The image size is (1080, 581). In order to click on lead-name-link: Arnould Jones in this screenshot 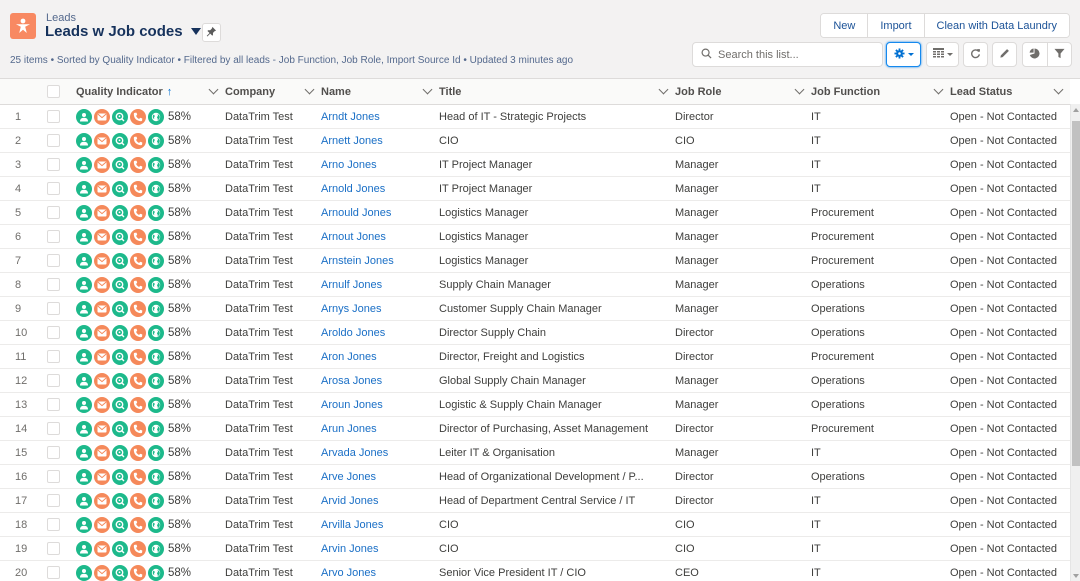, I will do `click(356, 213)`.